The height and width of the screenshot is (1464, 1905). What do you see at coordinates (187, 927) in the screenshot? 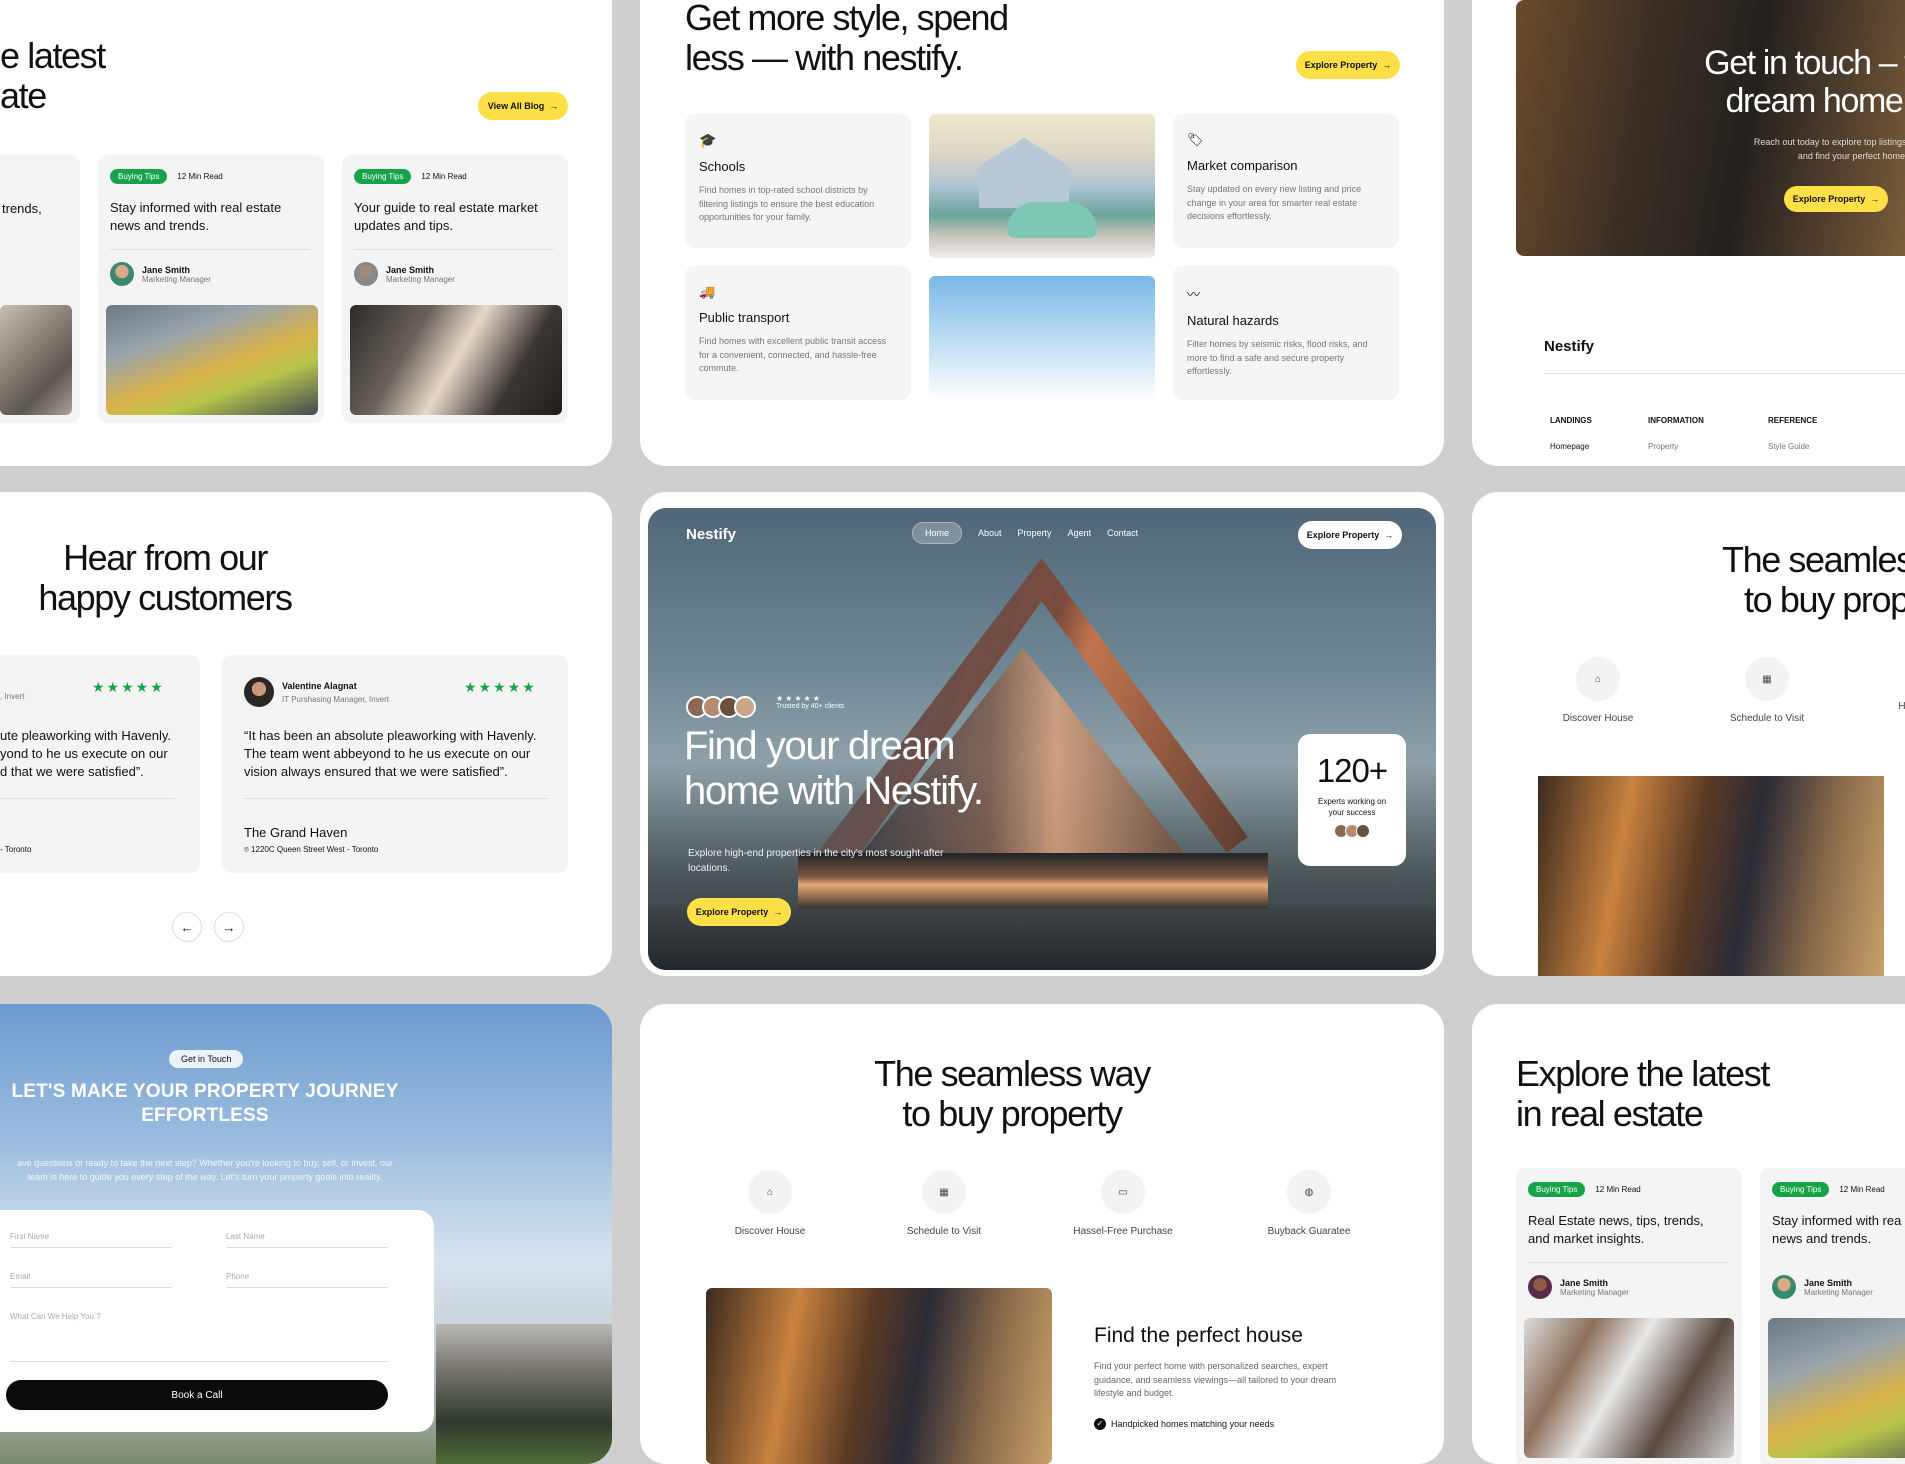
I see `prev-arrow-button: ←` at bounding box center [187, 927].